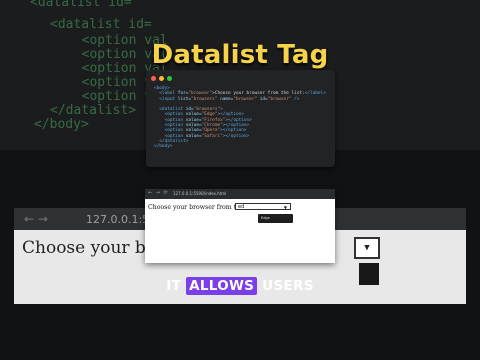  Describe the element at coordinates (183, 94) in the screenshot. I see `code-token: for=` at that location.